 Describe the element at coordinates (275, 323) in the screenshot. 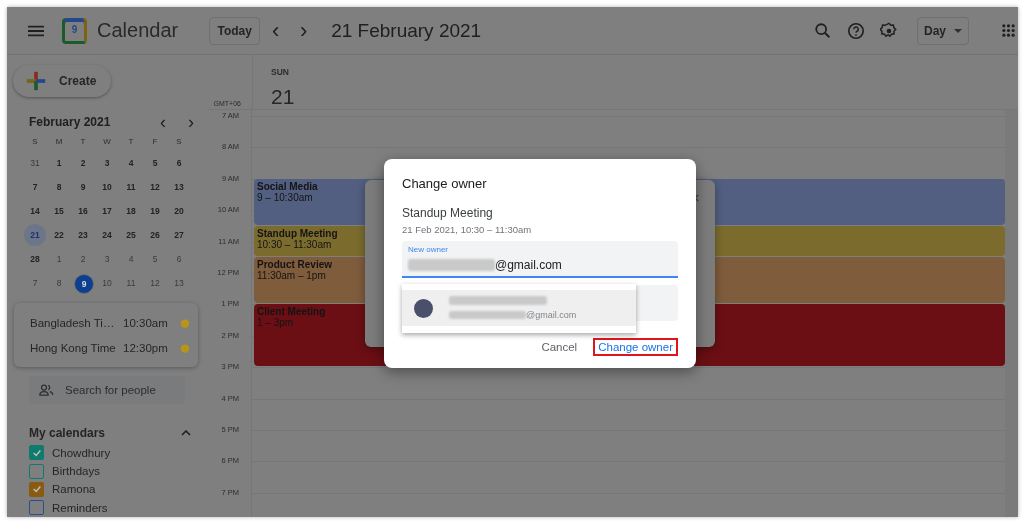

I see `event-time: 1 – 3pm` at that location.